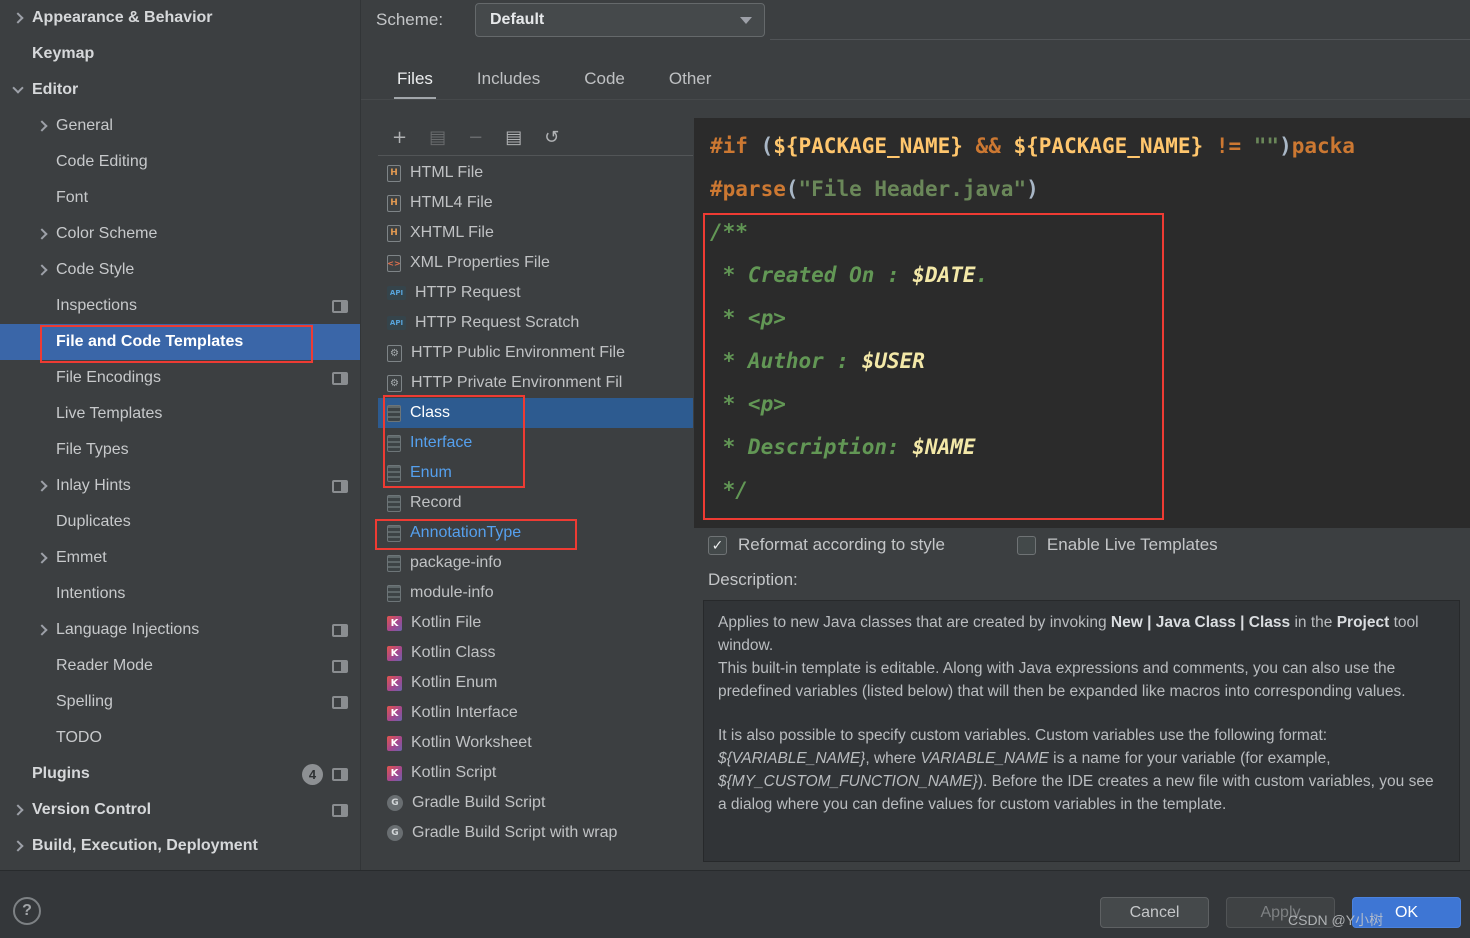 Image resolution: width=1470 pixels, height=938 pixels. Describe the element at coordinates (843, 447) in the screenshot. I see `code-line: * Description: $NAME` at that location.